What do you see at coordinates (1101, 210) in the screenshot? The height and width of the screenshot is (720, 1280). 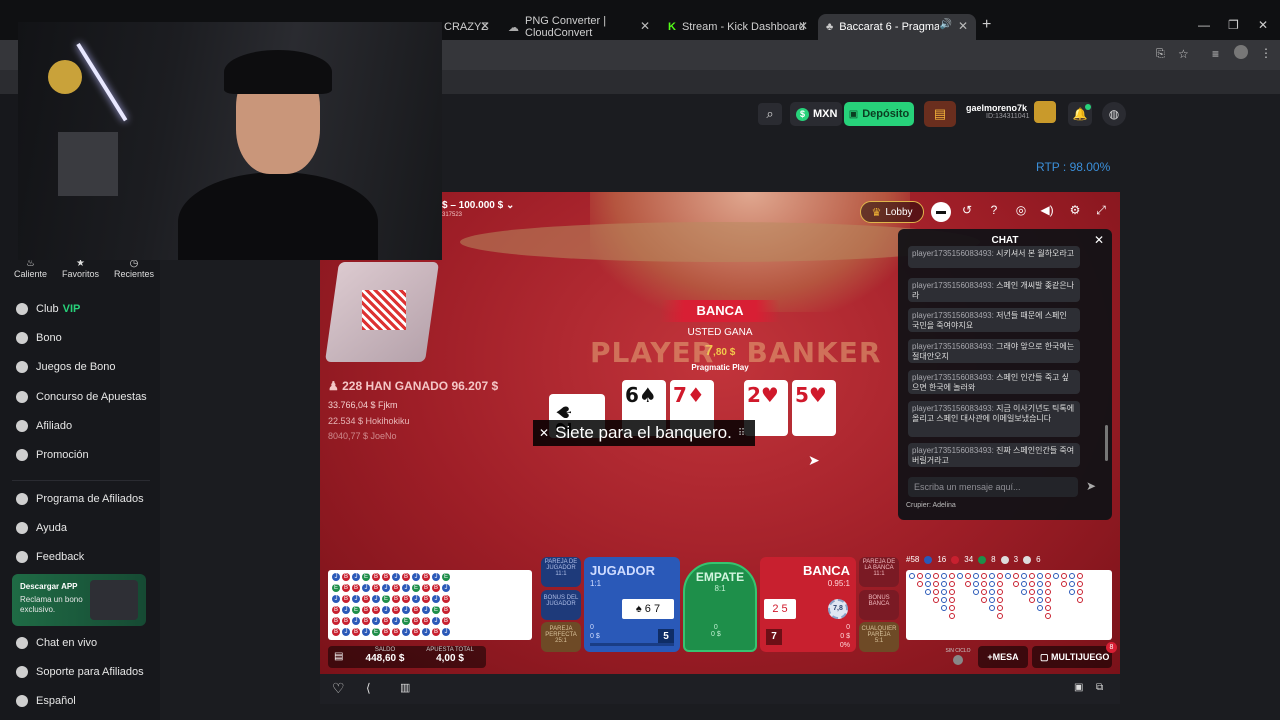 I see `fullscreen-icon: ⤢` at bounding box center [1101, 210].